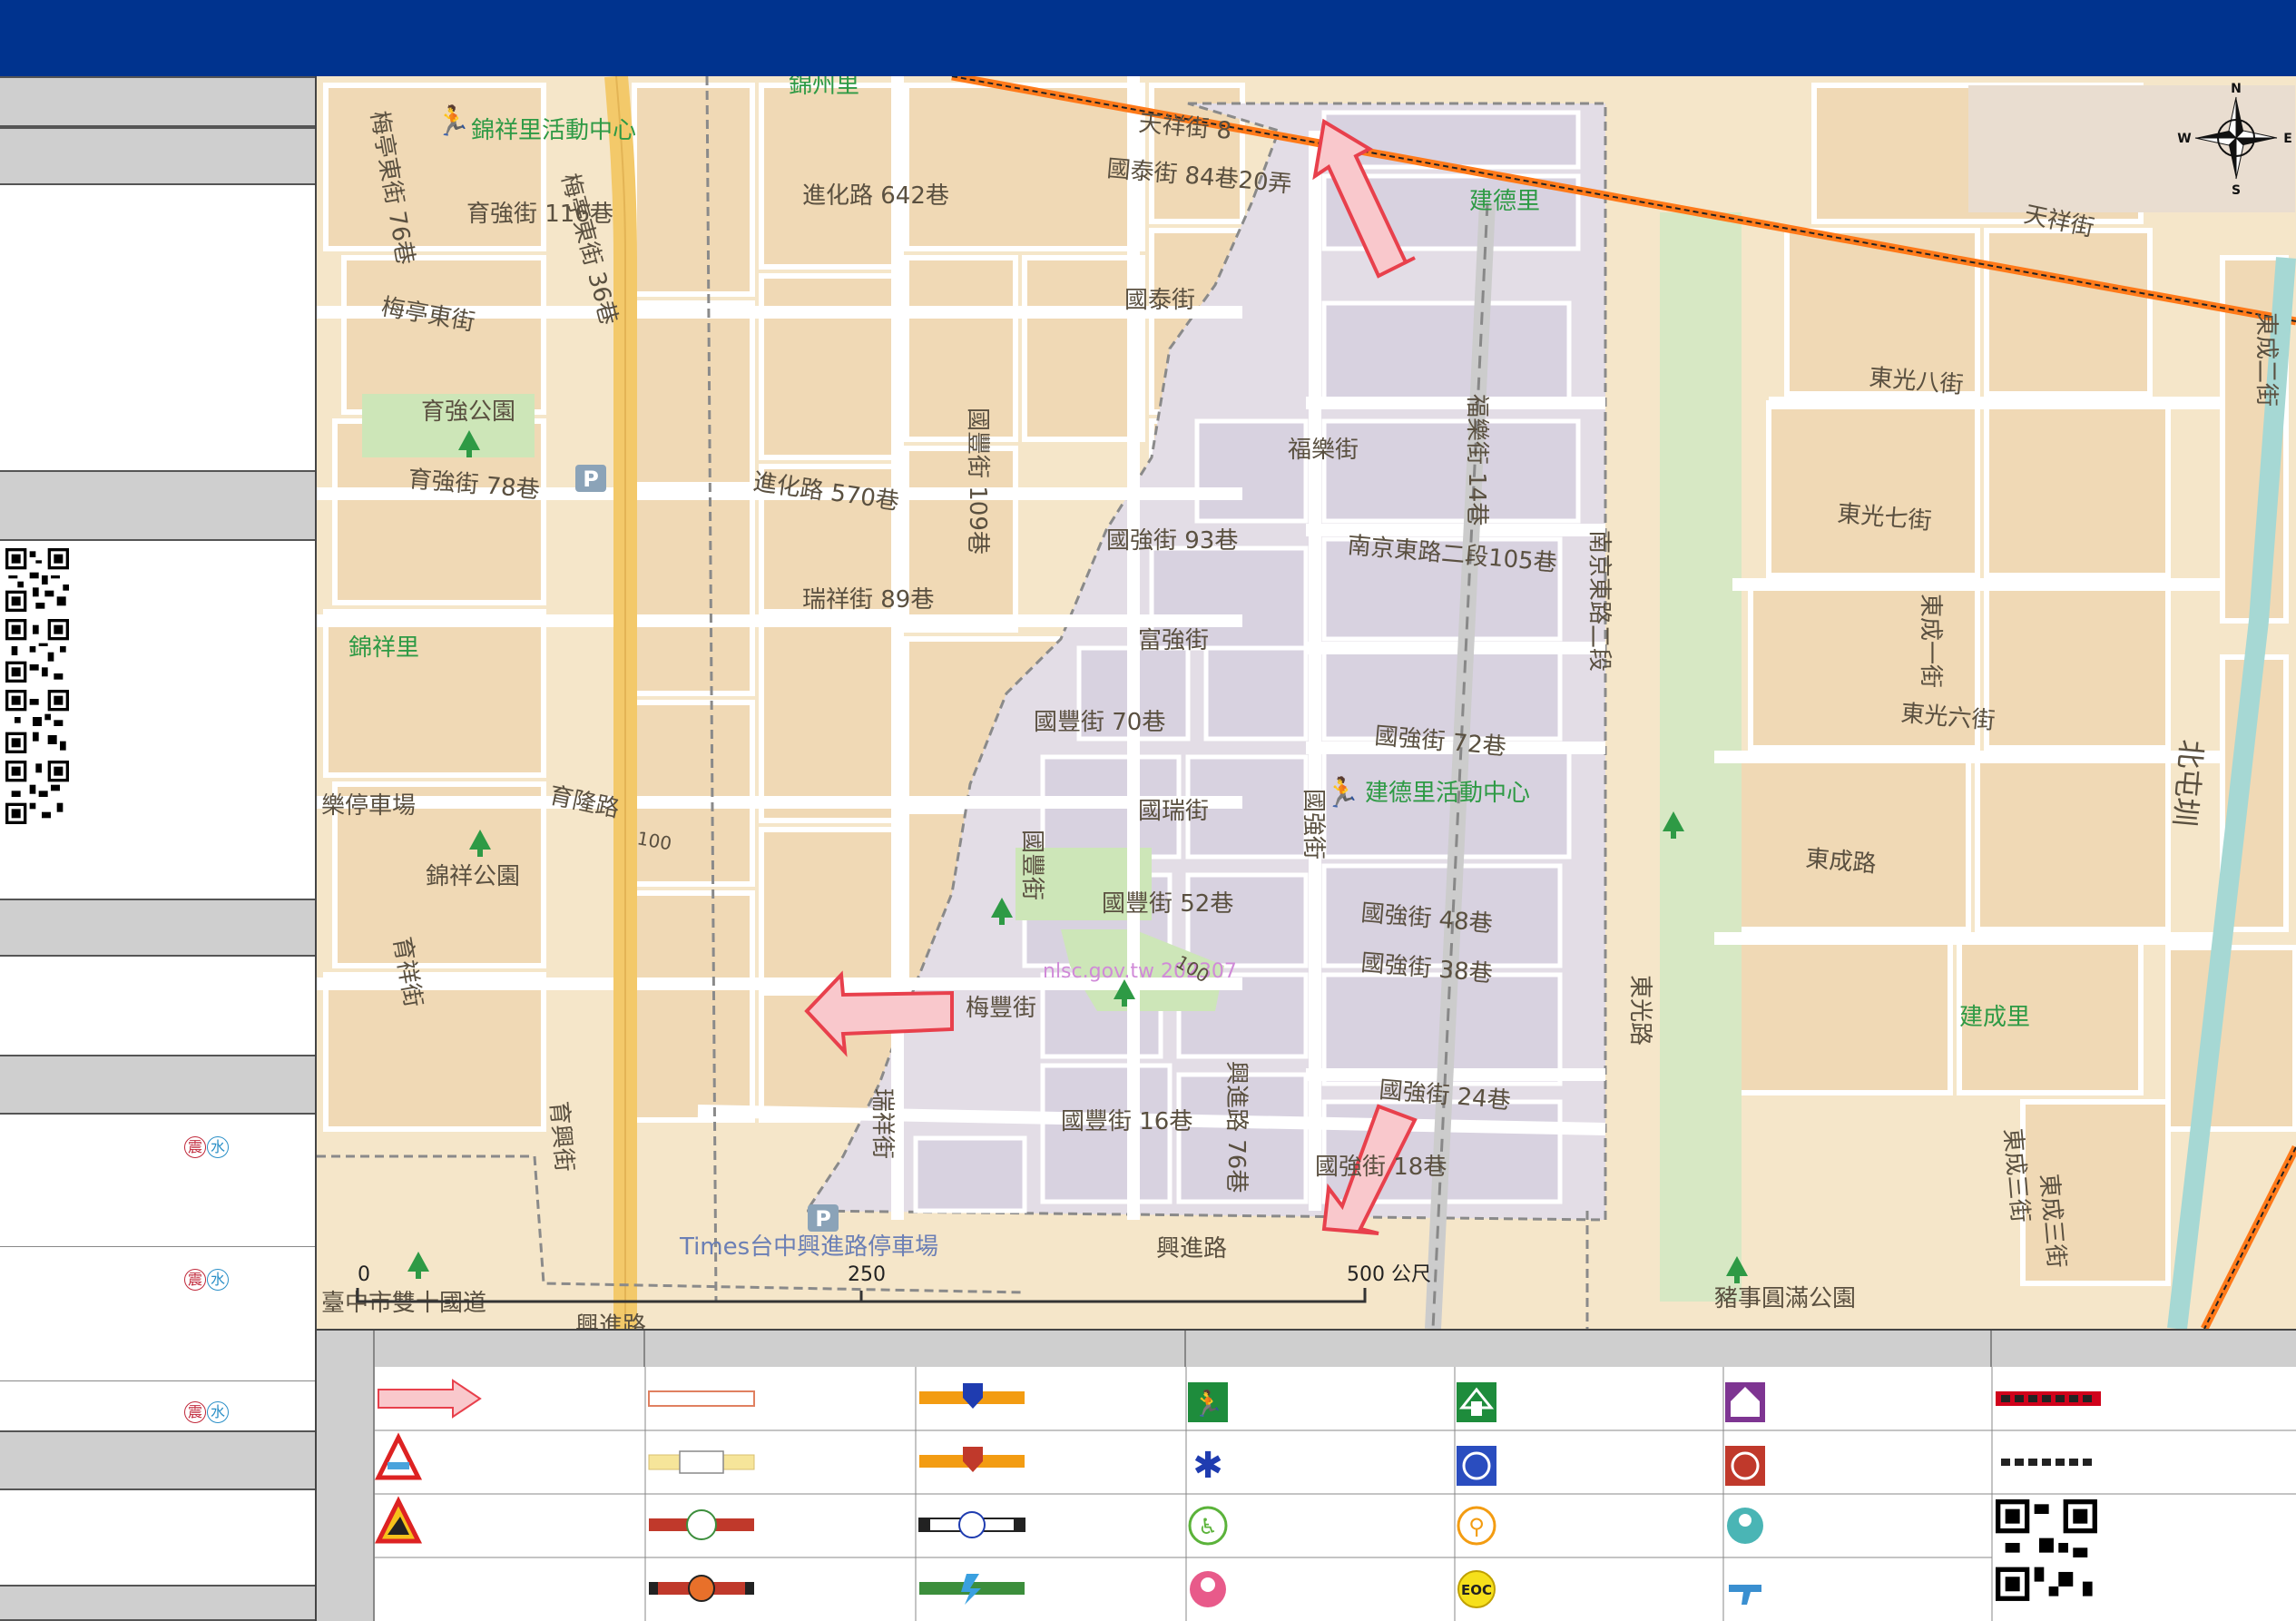 The image size is (2296, 1621). What do you see at coordinates (364, 1275) in the screenshot?
I see `scale-label: 0` at bounding box center [364, 1275].